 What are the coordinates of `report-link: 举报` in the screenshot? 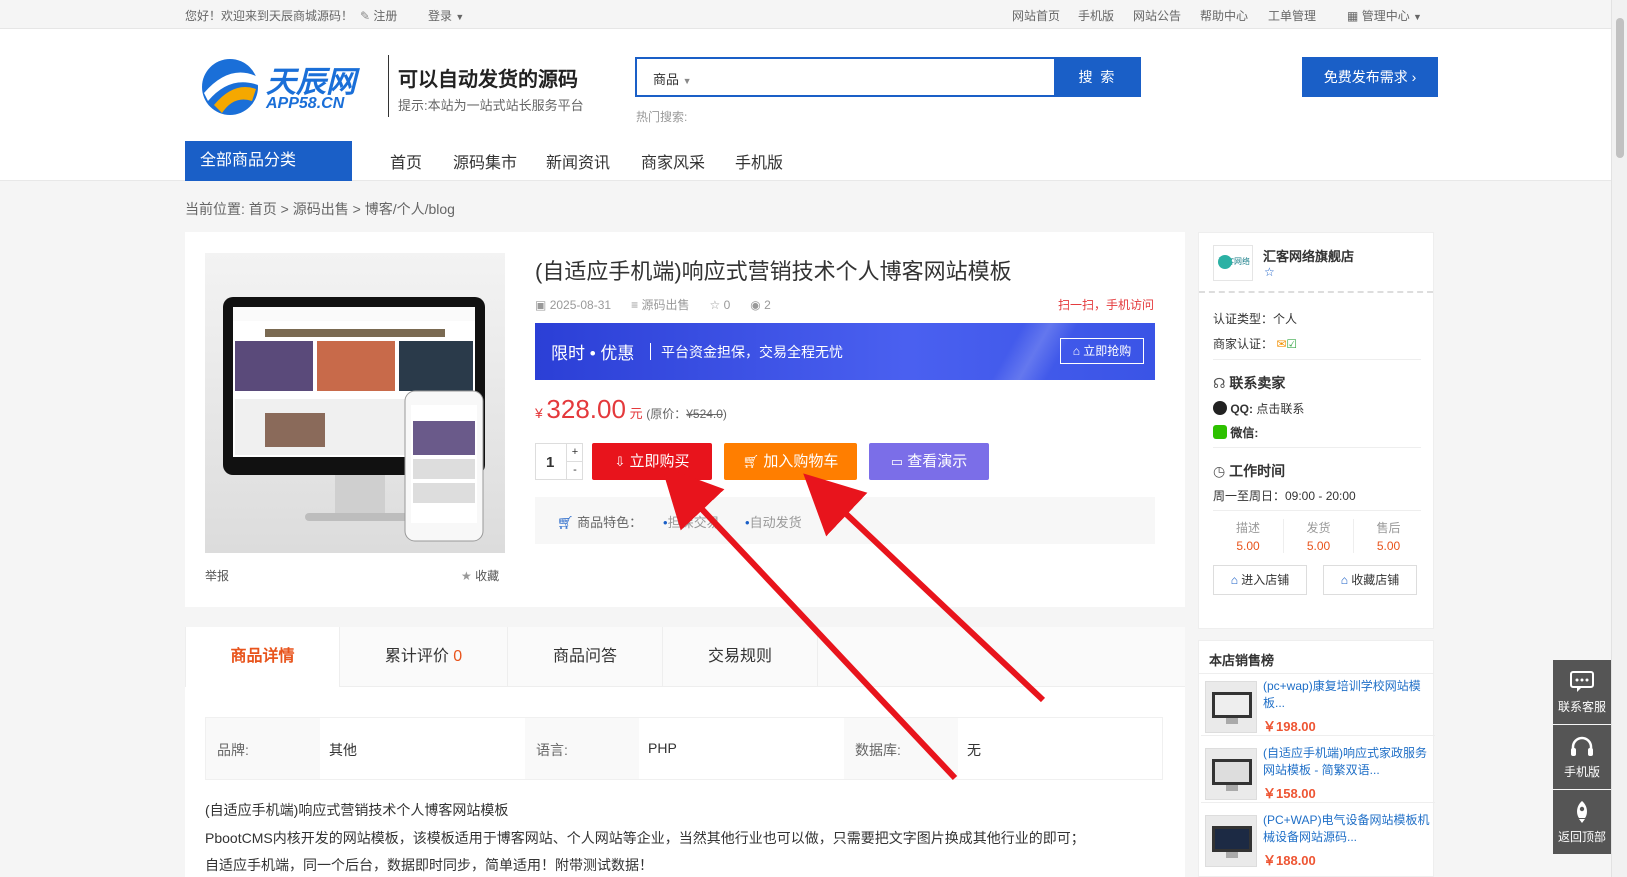 It's located at (217, 575).